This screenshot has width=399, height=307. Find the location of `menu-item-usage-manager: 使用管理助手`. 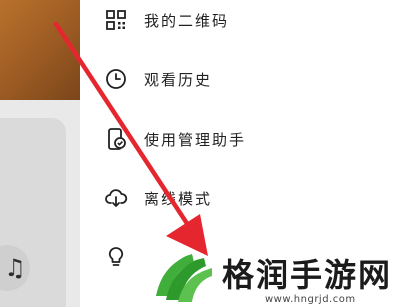

menu-item-usage-manager: 使用管理助手 is located at coordinates (175, 139).